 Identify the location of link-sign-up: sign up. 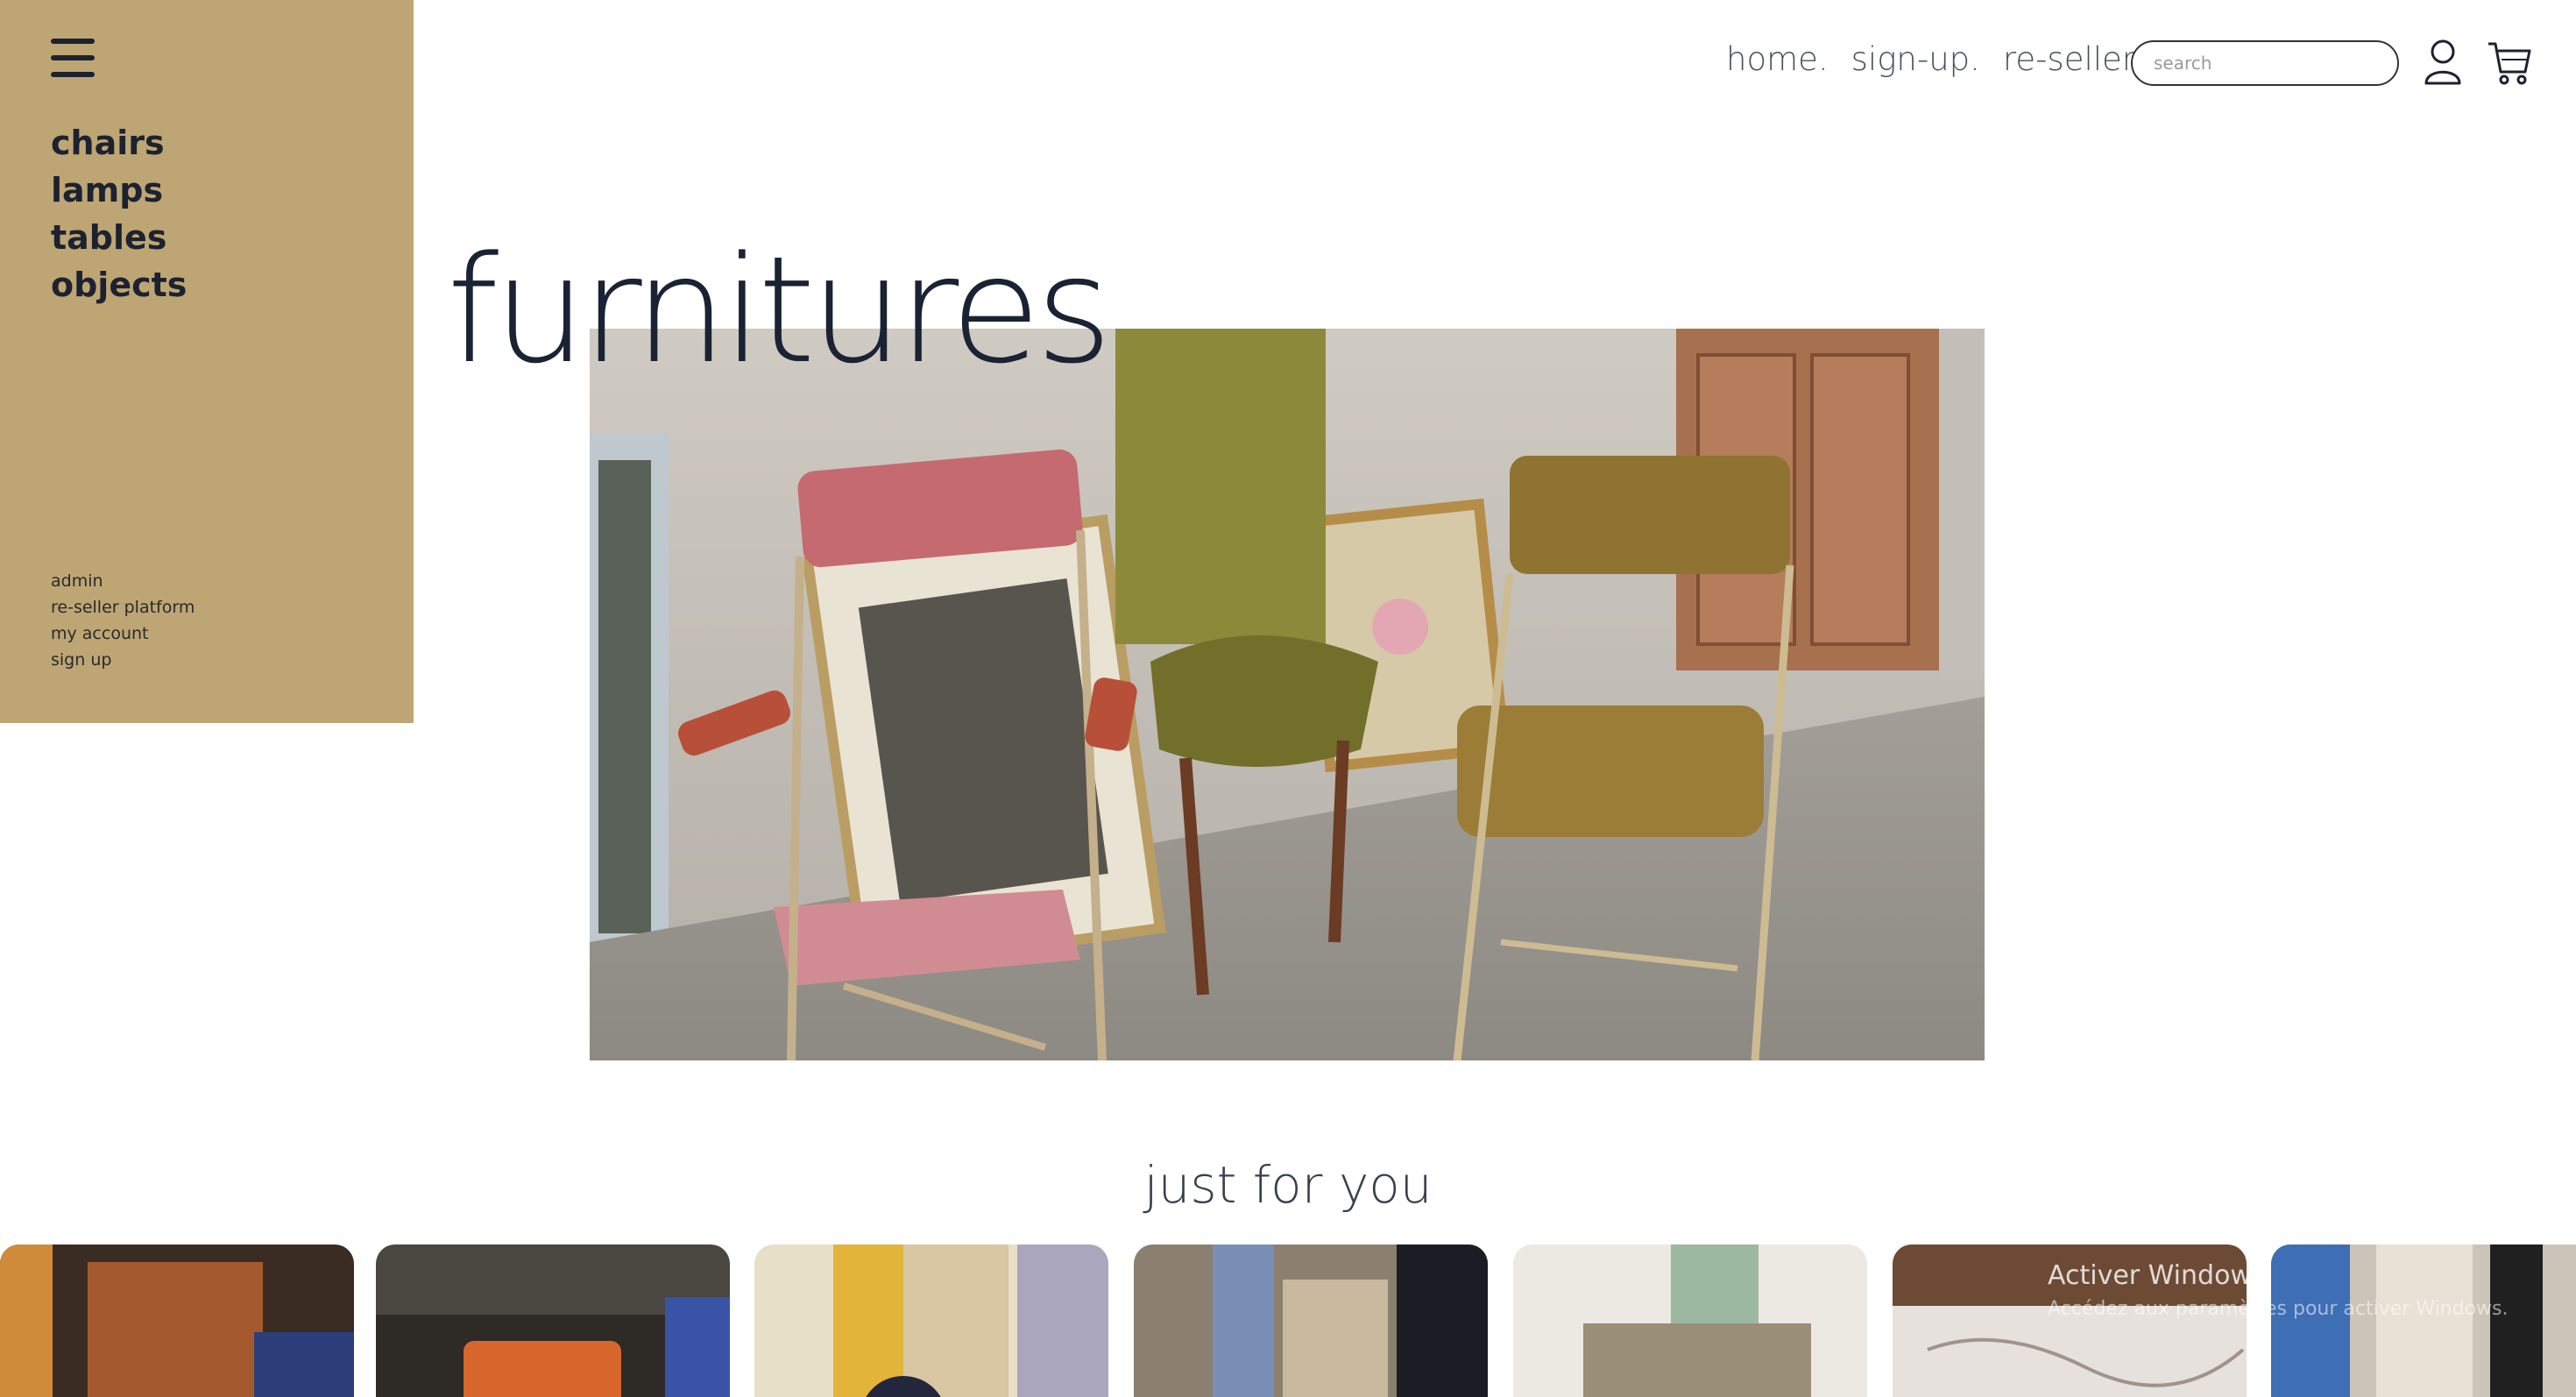
(123, 660).